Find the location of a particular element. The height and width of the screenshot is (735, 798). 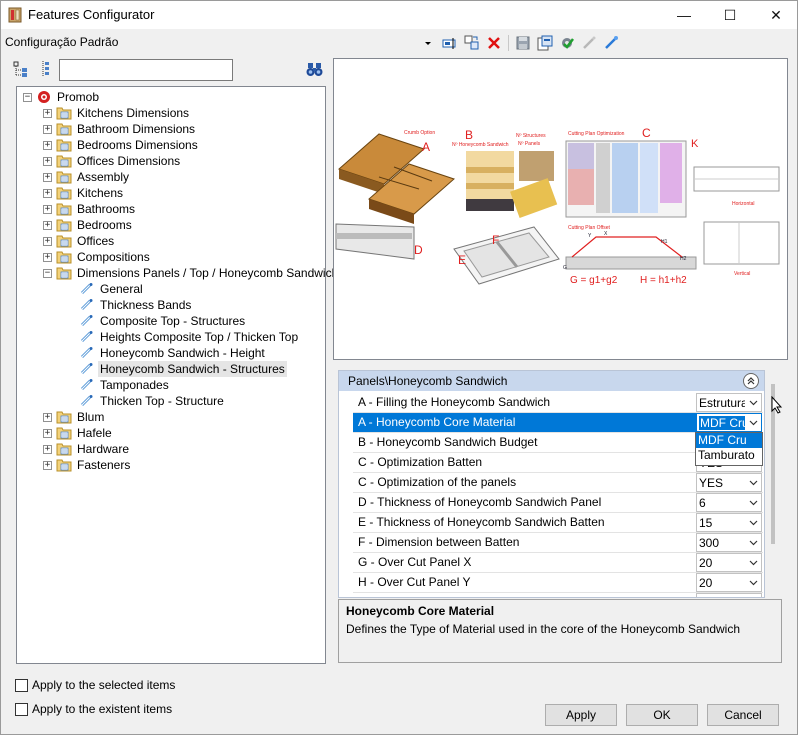

close-button: ✕ is located at coordinates (775, 15).